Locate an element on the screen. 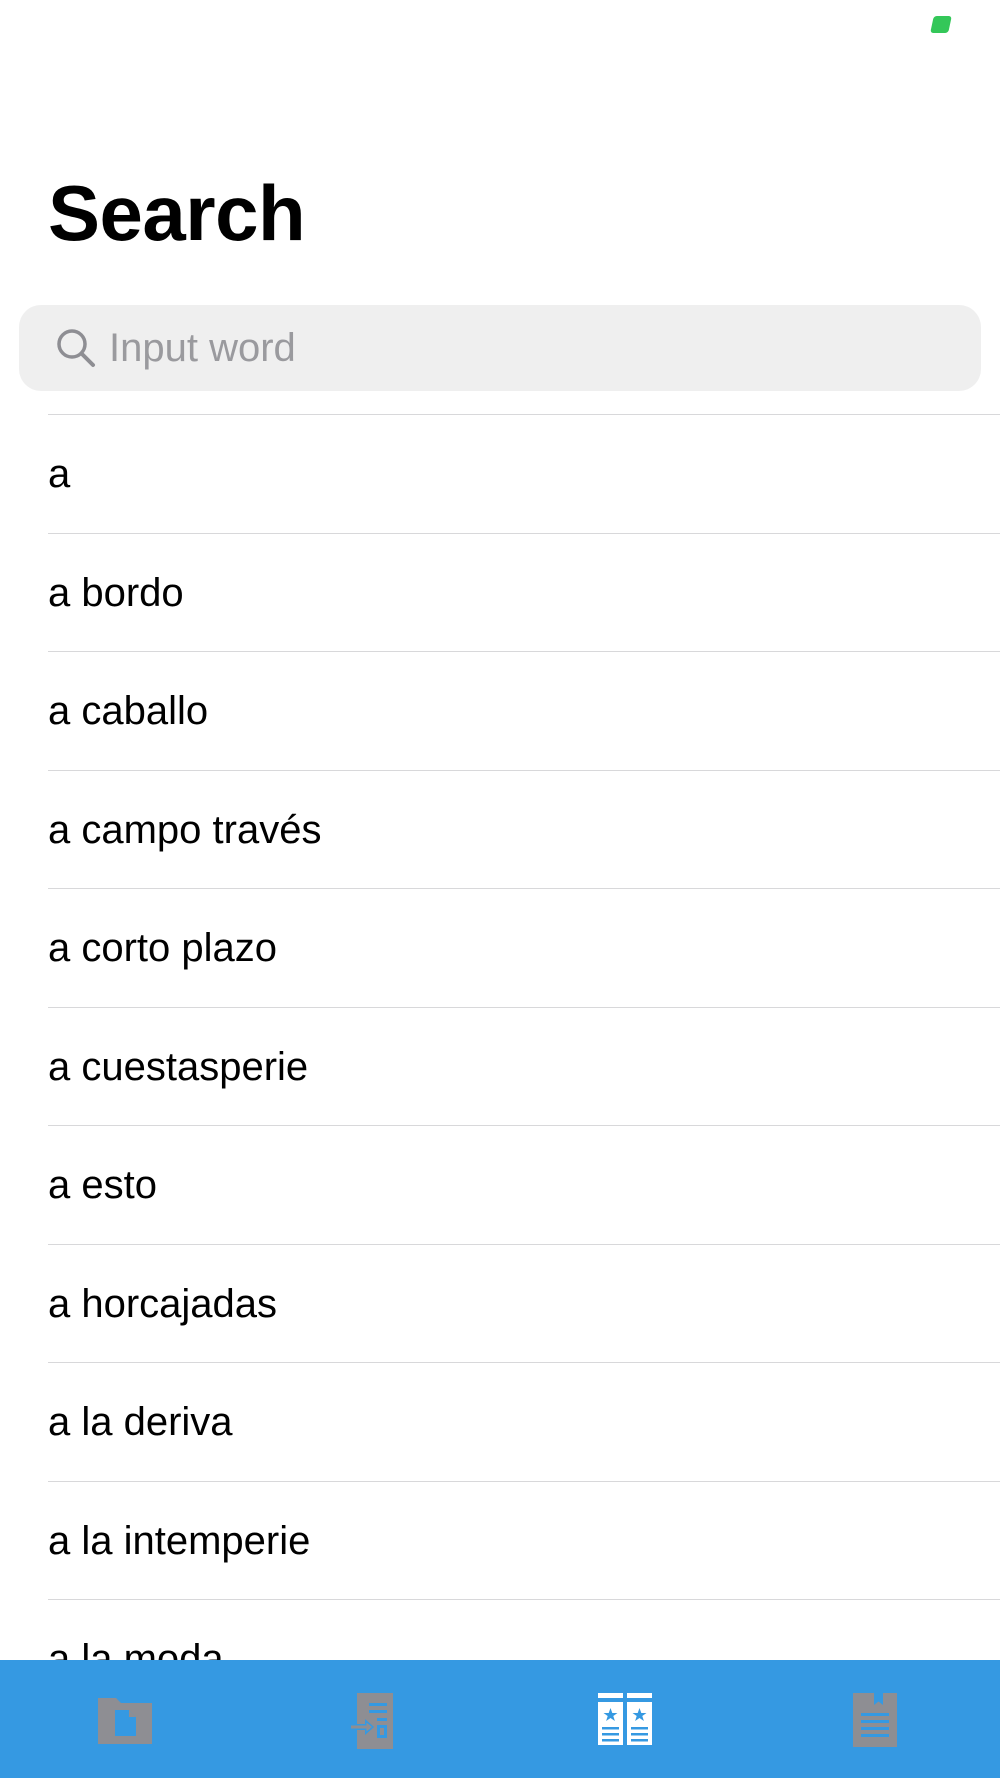 The width and height of the screenshot is (1000, 1778). list-item-label: a corto plazo is located at coordinates (163, 948).